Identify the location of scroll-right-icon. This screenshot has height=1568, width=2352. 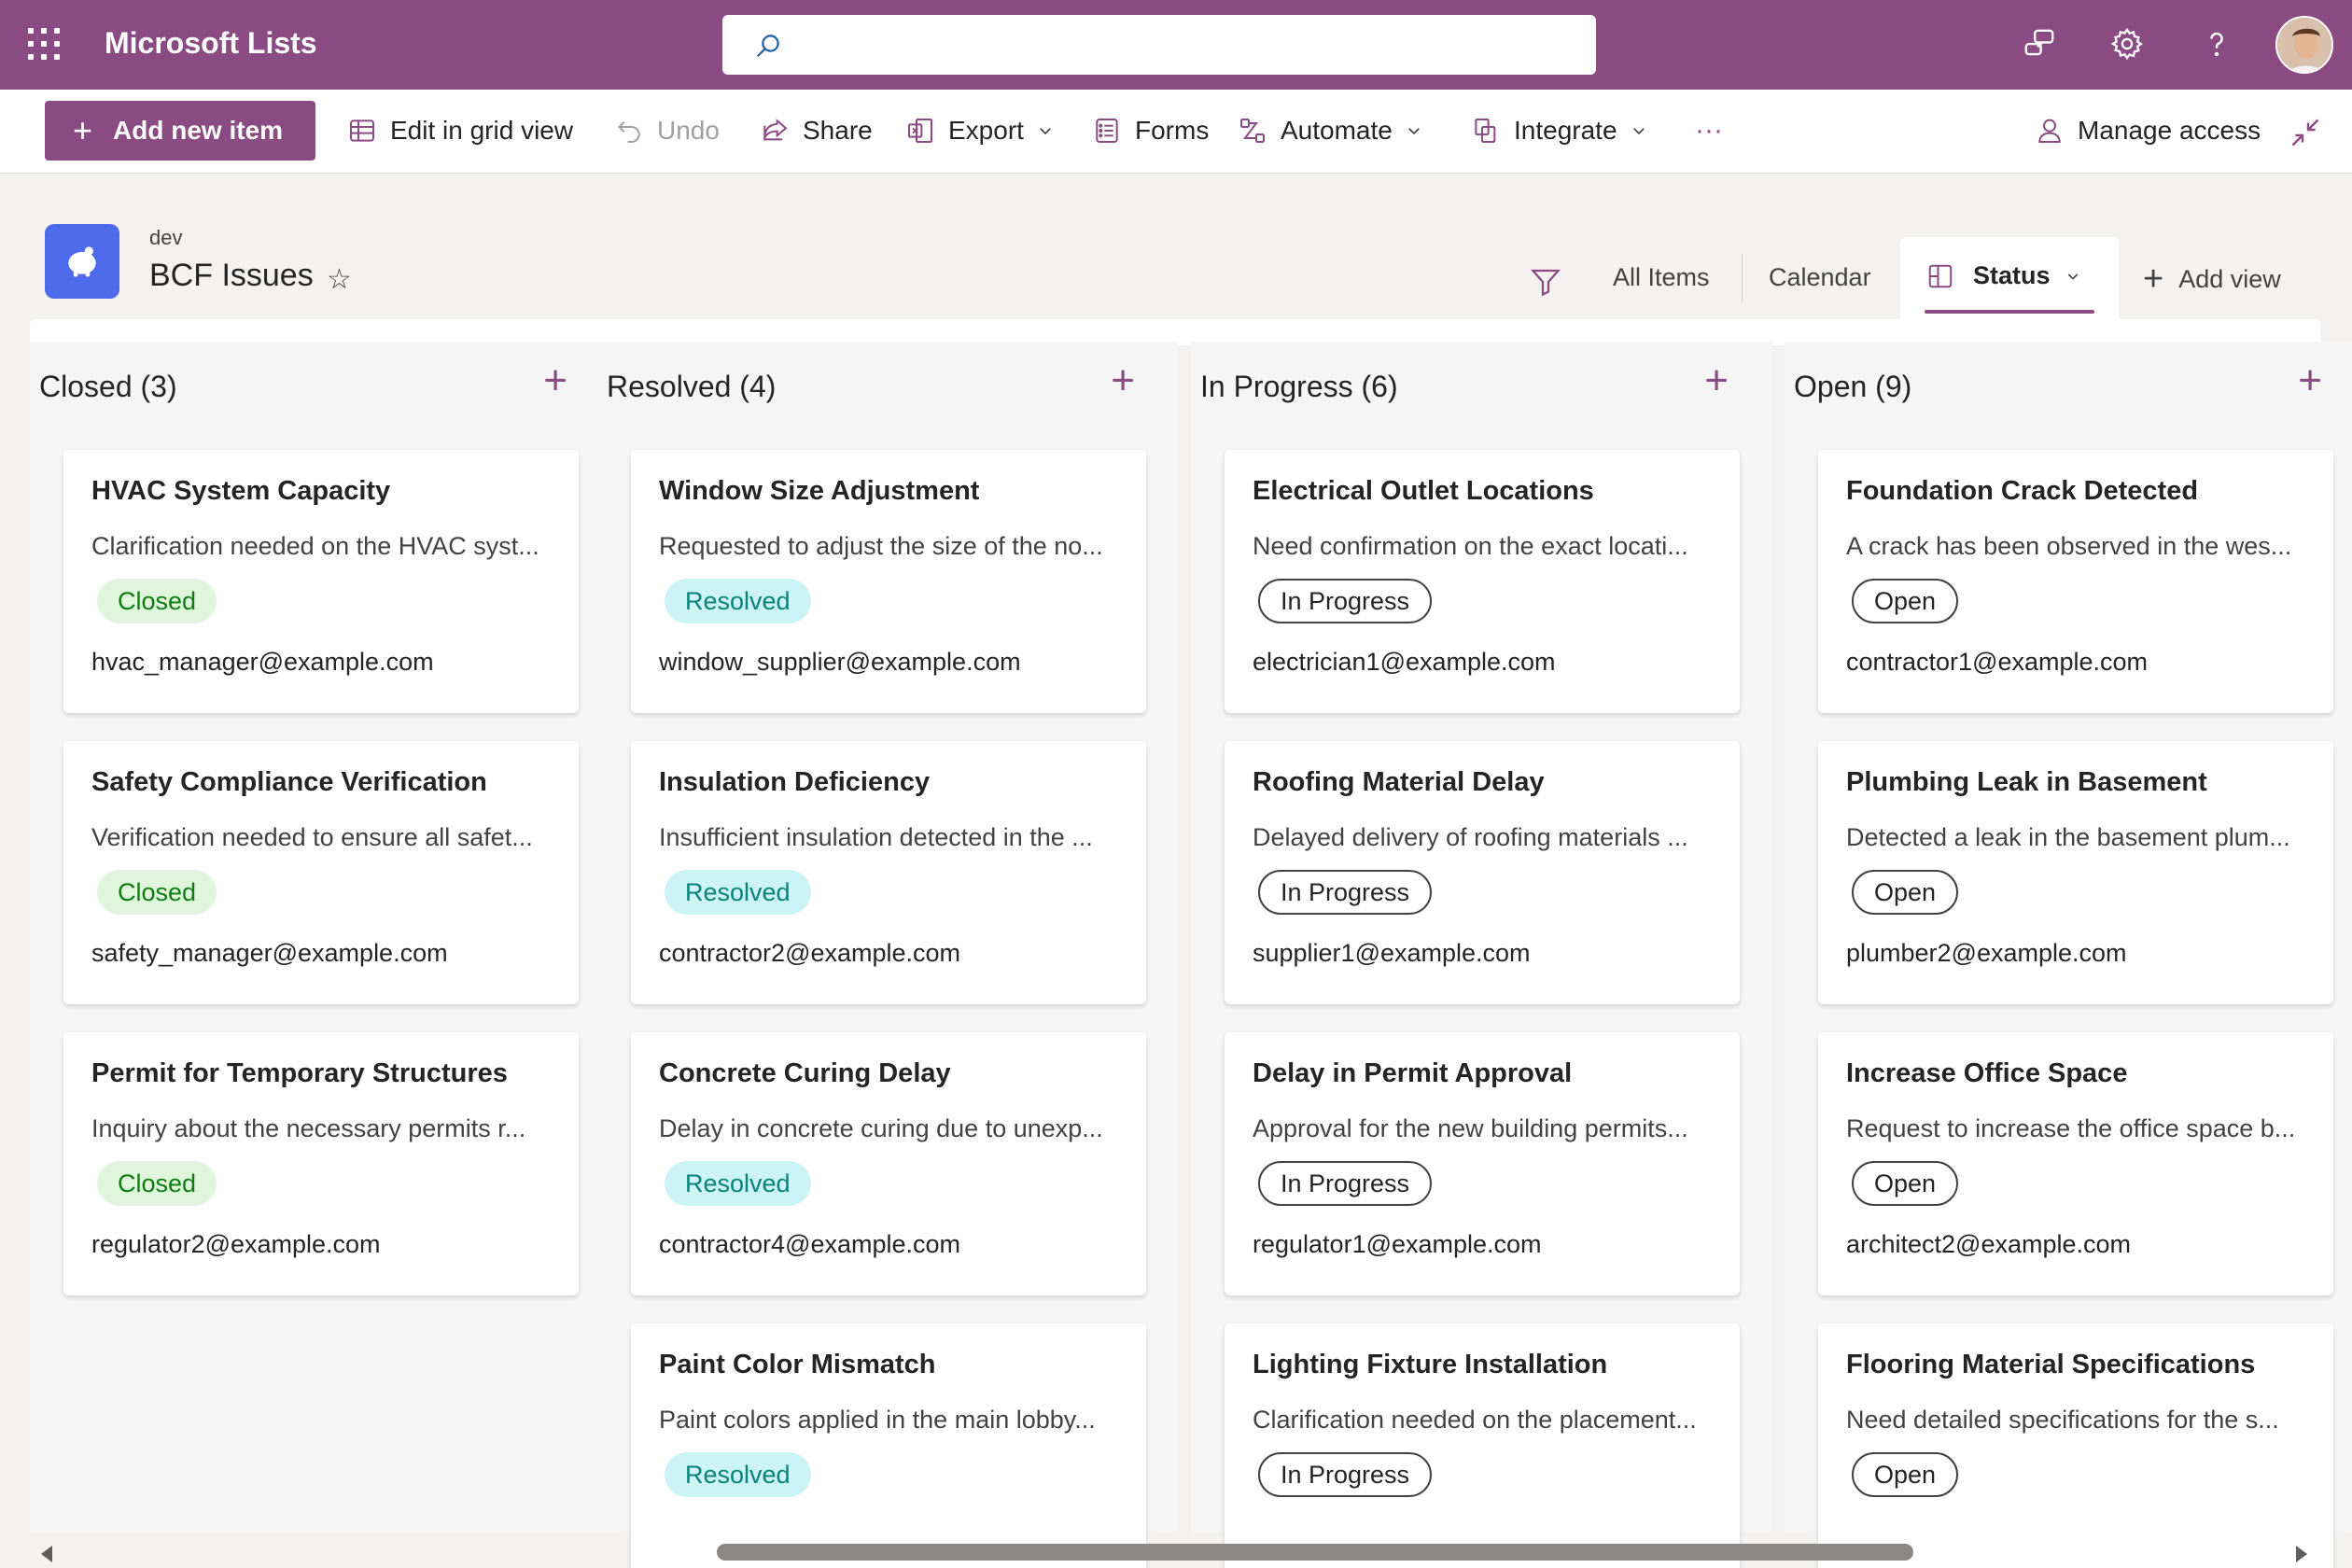
(2301, 1554).